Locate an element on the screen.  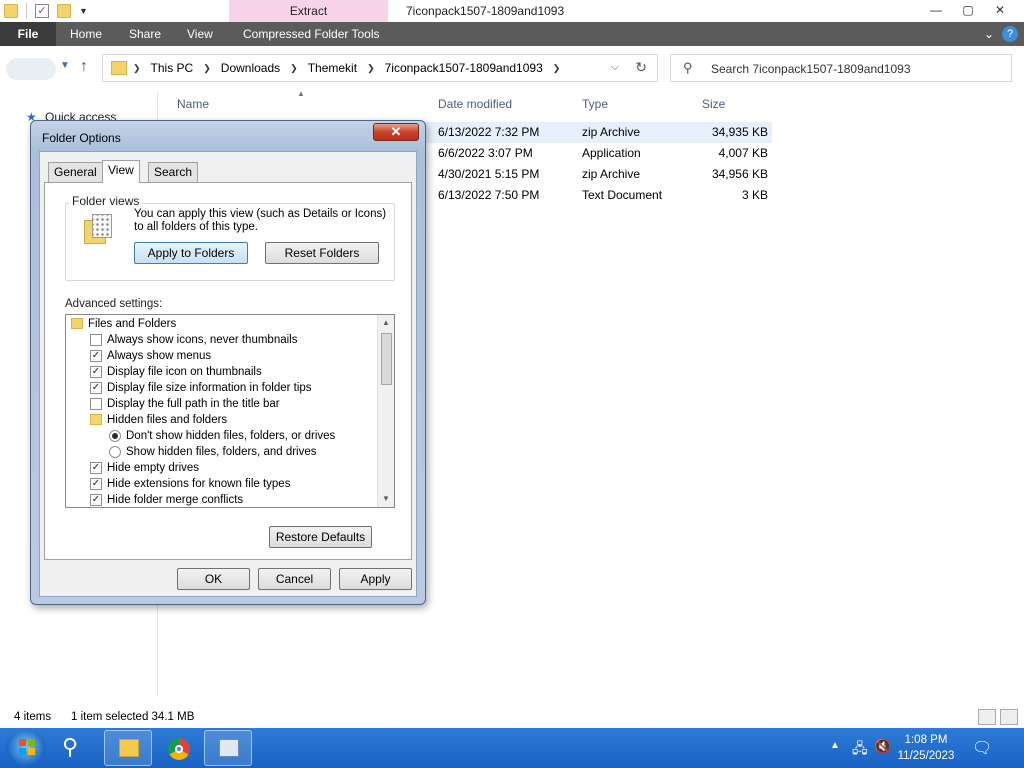
file-type: Application is located at coordinates (611, 153).